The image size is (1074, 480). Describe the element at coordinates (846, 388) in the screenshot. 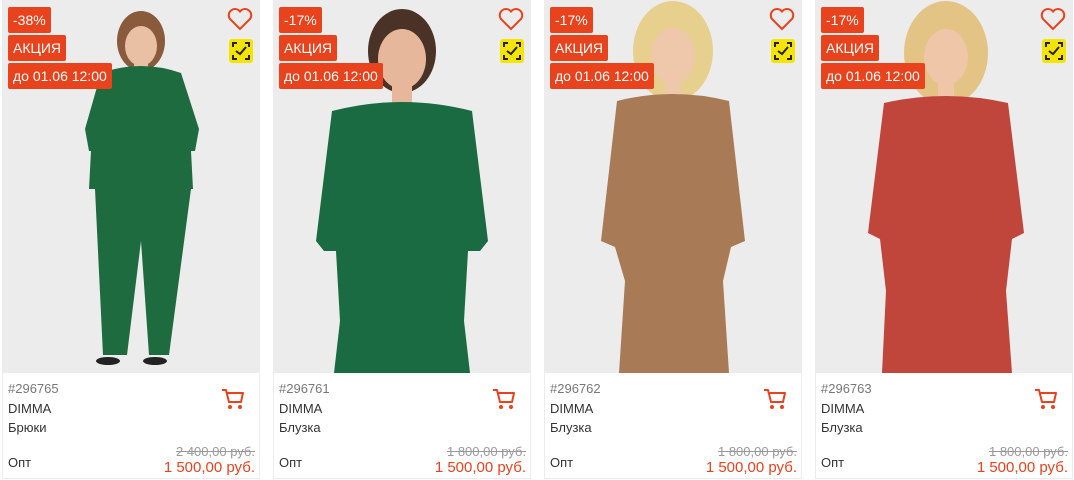

I see `product-sku: #296763` at that location.